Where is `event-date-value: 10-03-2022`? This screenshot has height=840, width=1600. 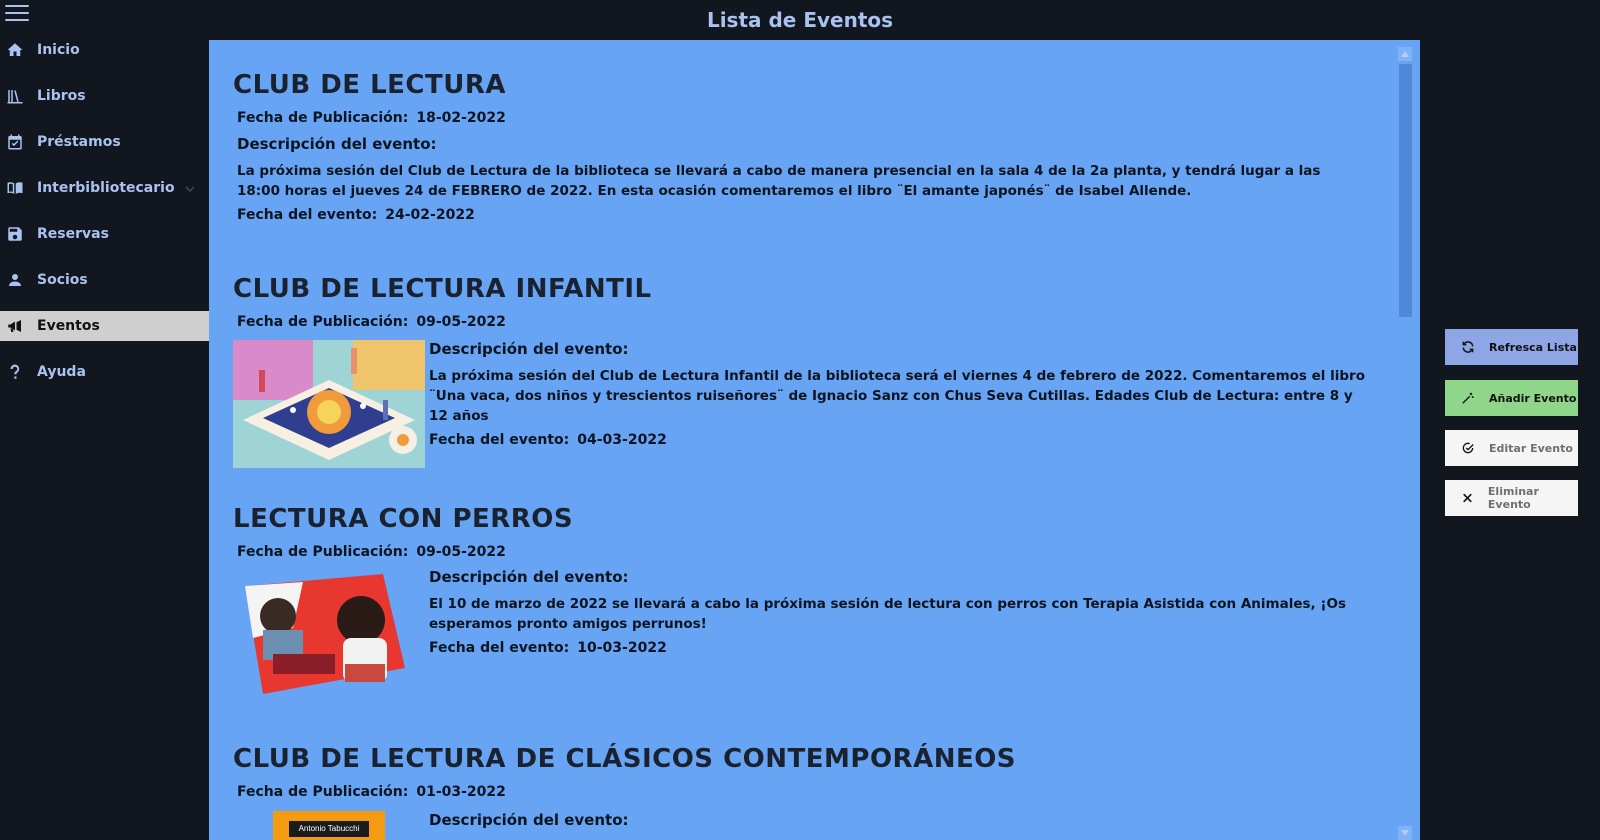
event-date-value: 10-03-2022 is located at coordinates (622, 648).